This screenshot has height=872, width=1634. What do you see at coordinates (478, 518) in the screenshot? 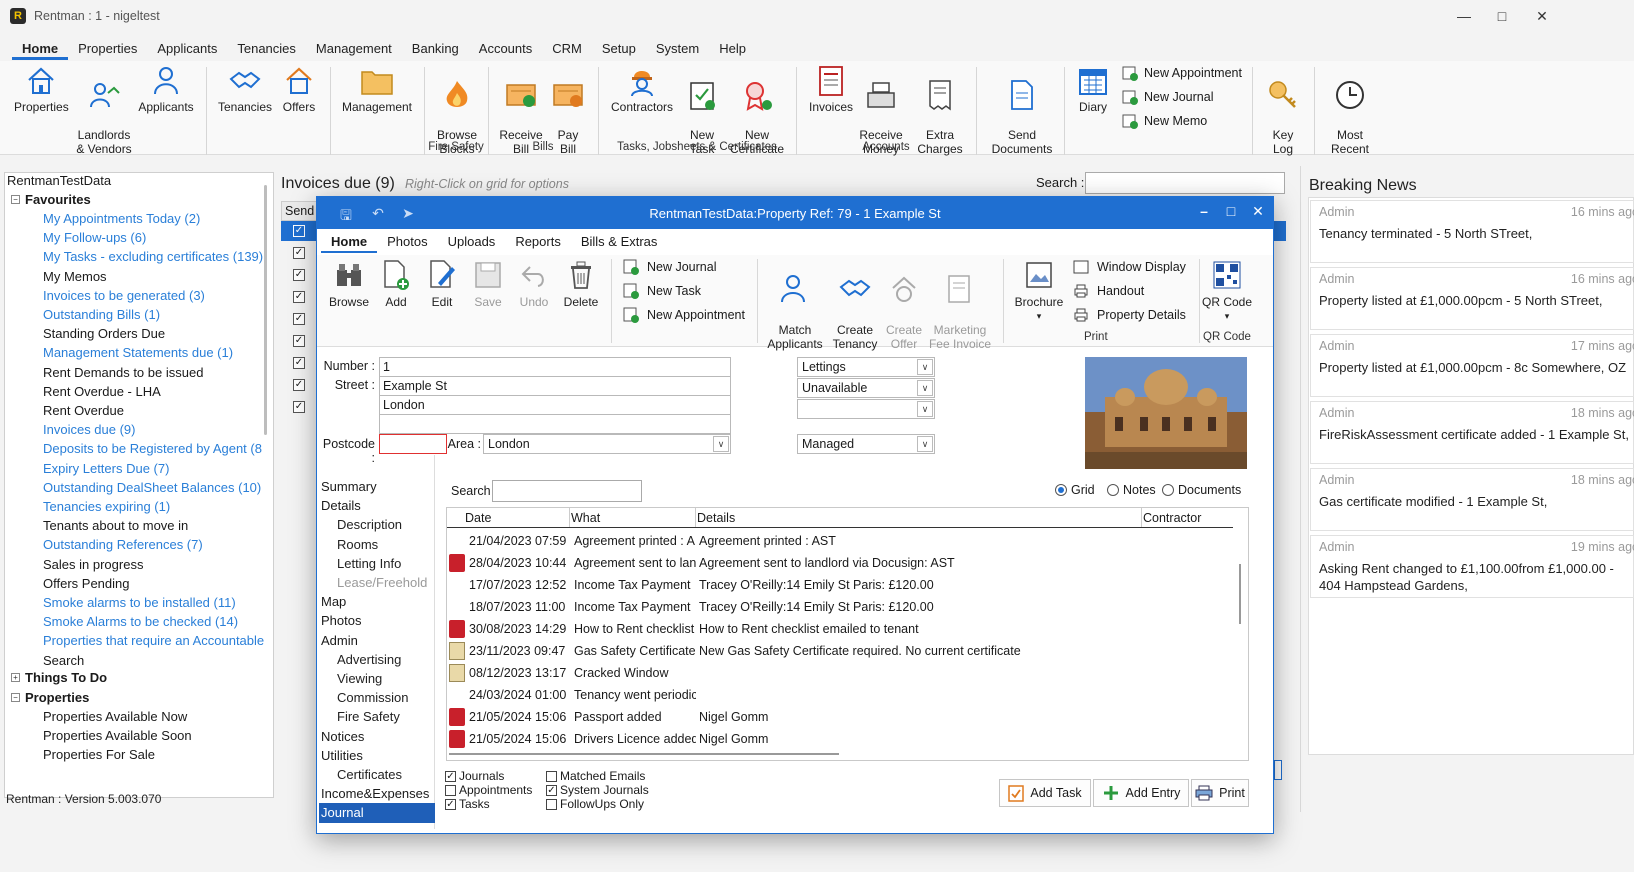
I see `column-header-date: Date` at bounding box center [478, 518].